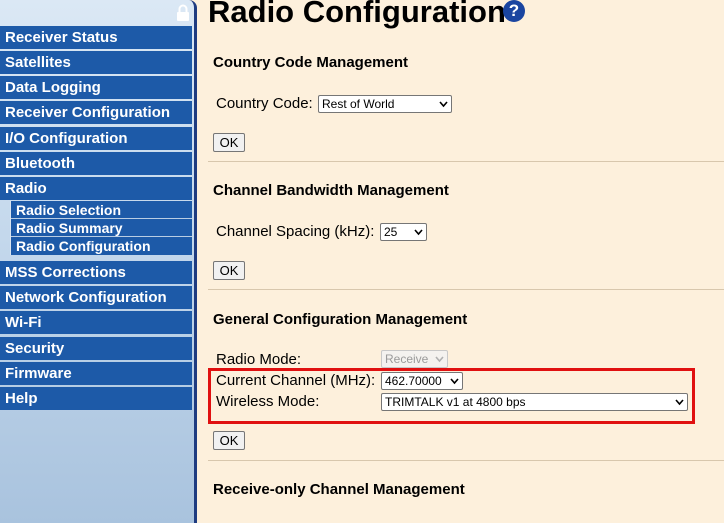  I want to click on sidebar-subitem-radio-summary: Radio Summary, so click(101, 228).